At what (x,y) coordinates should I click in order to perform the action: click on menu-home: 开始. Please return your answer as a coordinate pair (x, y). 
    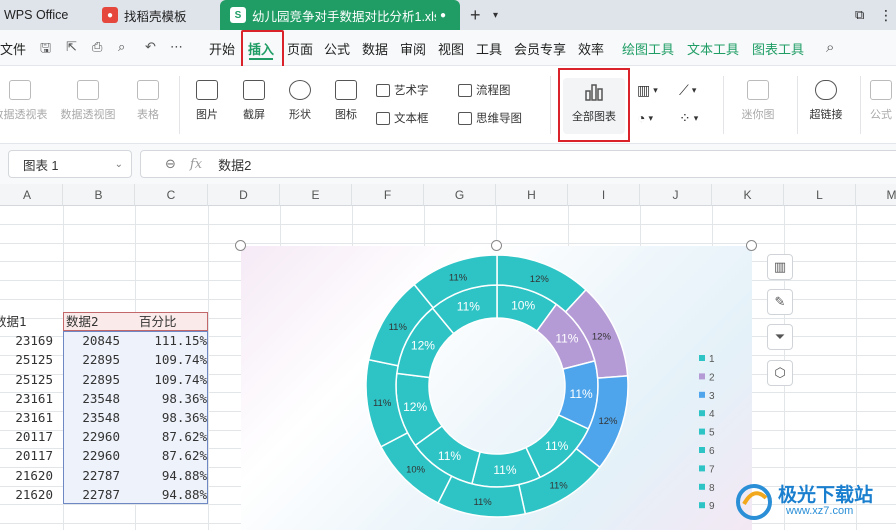
    Looking at the image, I should click on (222, 48).